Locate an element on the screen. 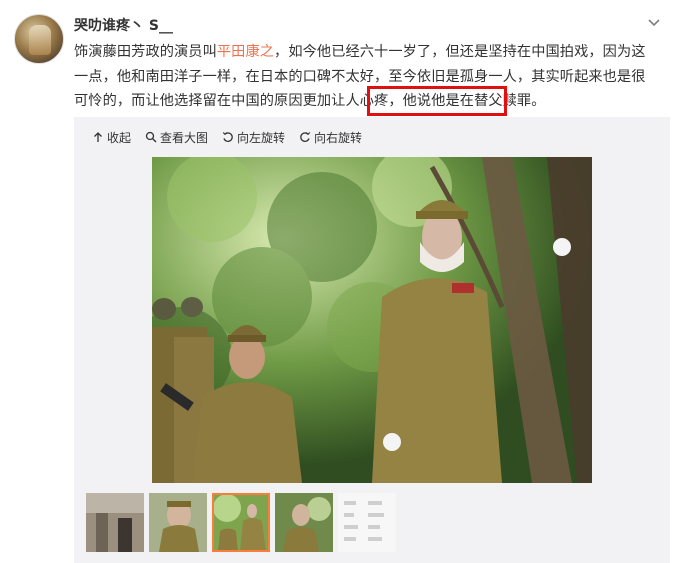  view-large-label: 查看大图 is located at coordinates (184, 137).